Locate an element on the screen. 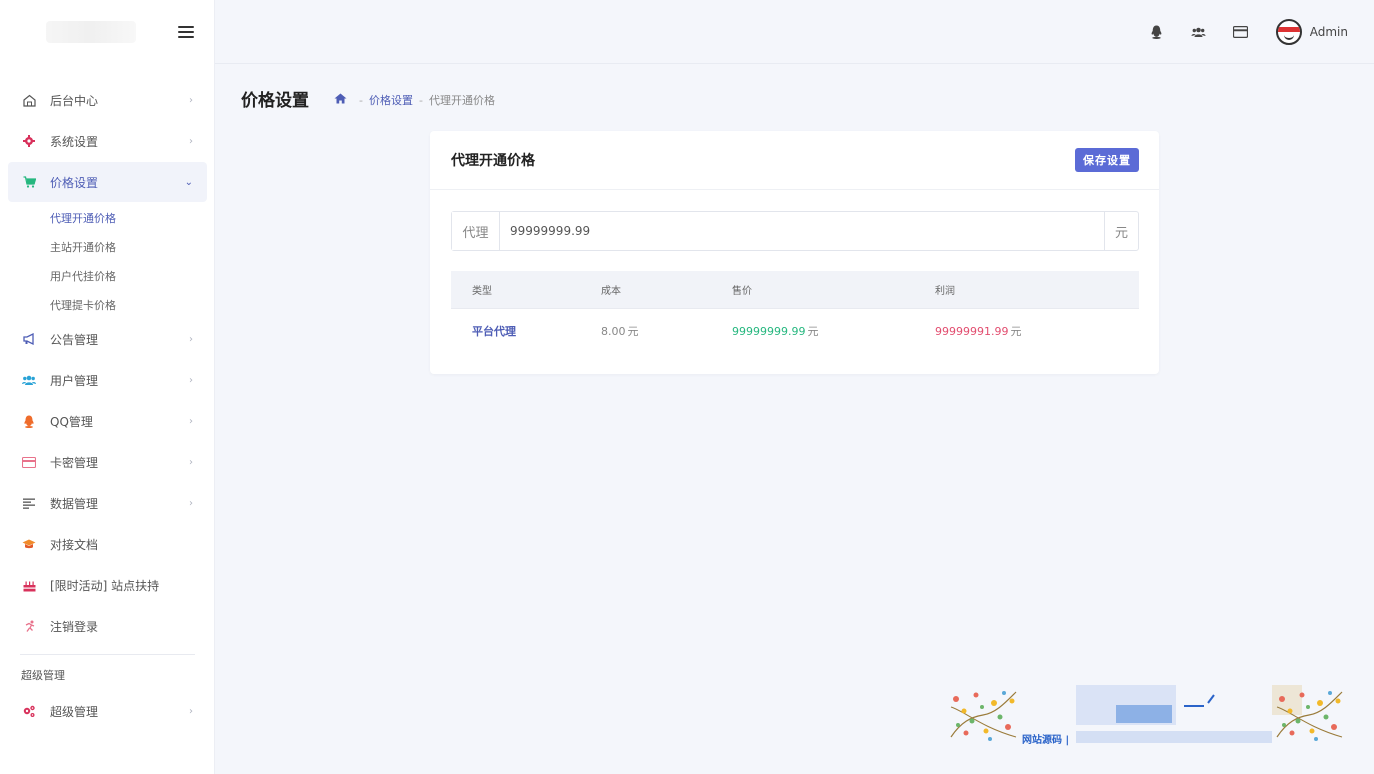 The width and height of the screenshot is (1374, 774). sidebar-item-data: 数据管理 › is located at coordinates (107, 503).